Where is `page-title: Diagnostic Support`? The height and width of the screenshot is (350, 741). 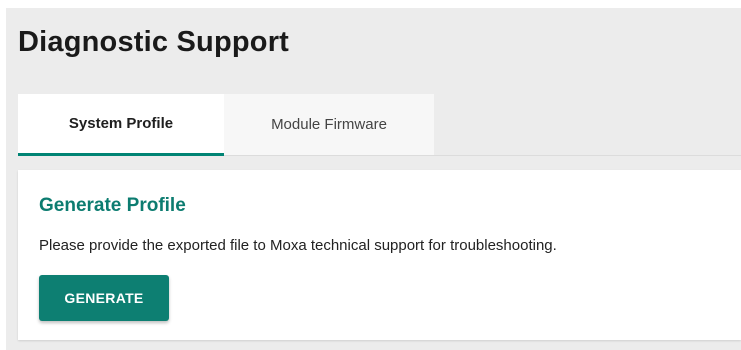
page-title: Diagnostic Support is located at coordinates (154, 42).